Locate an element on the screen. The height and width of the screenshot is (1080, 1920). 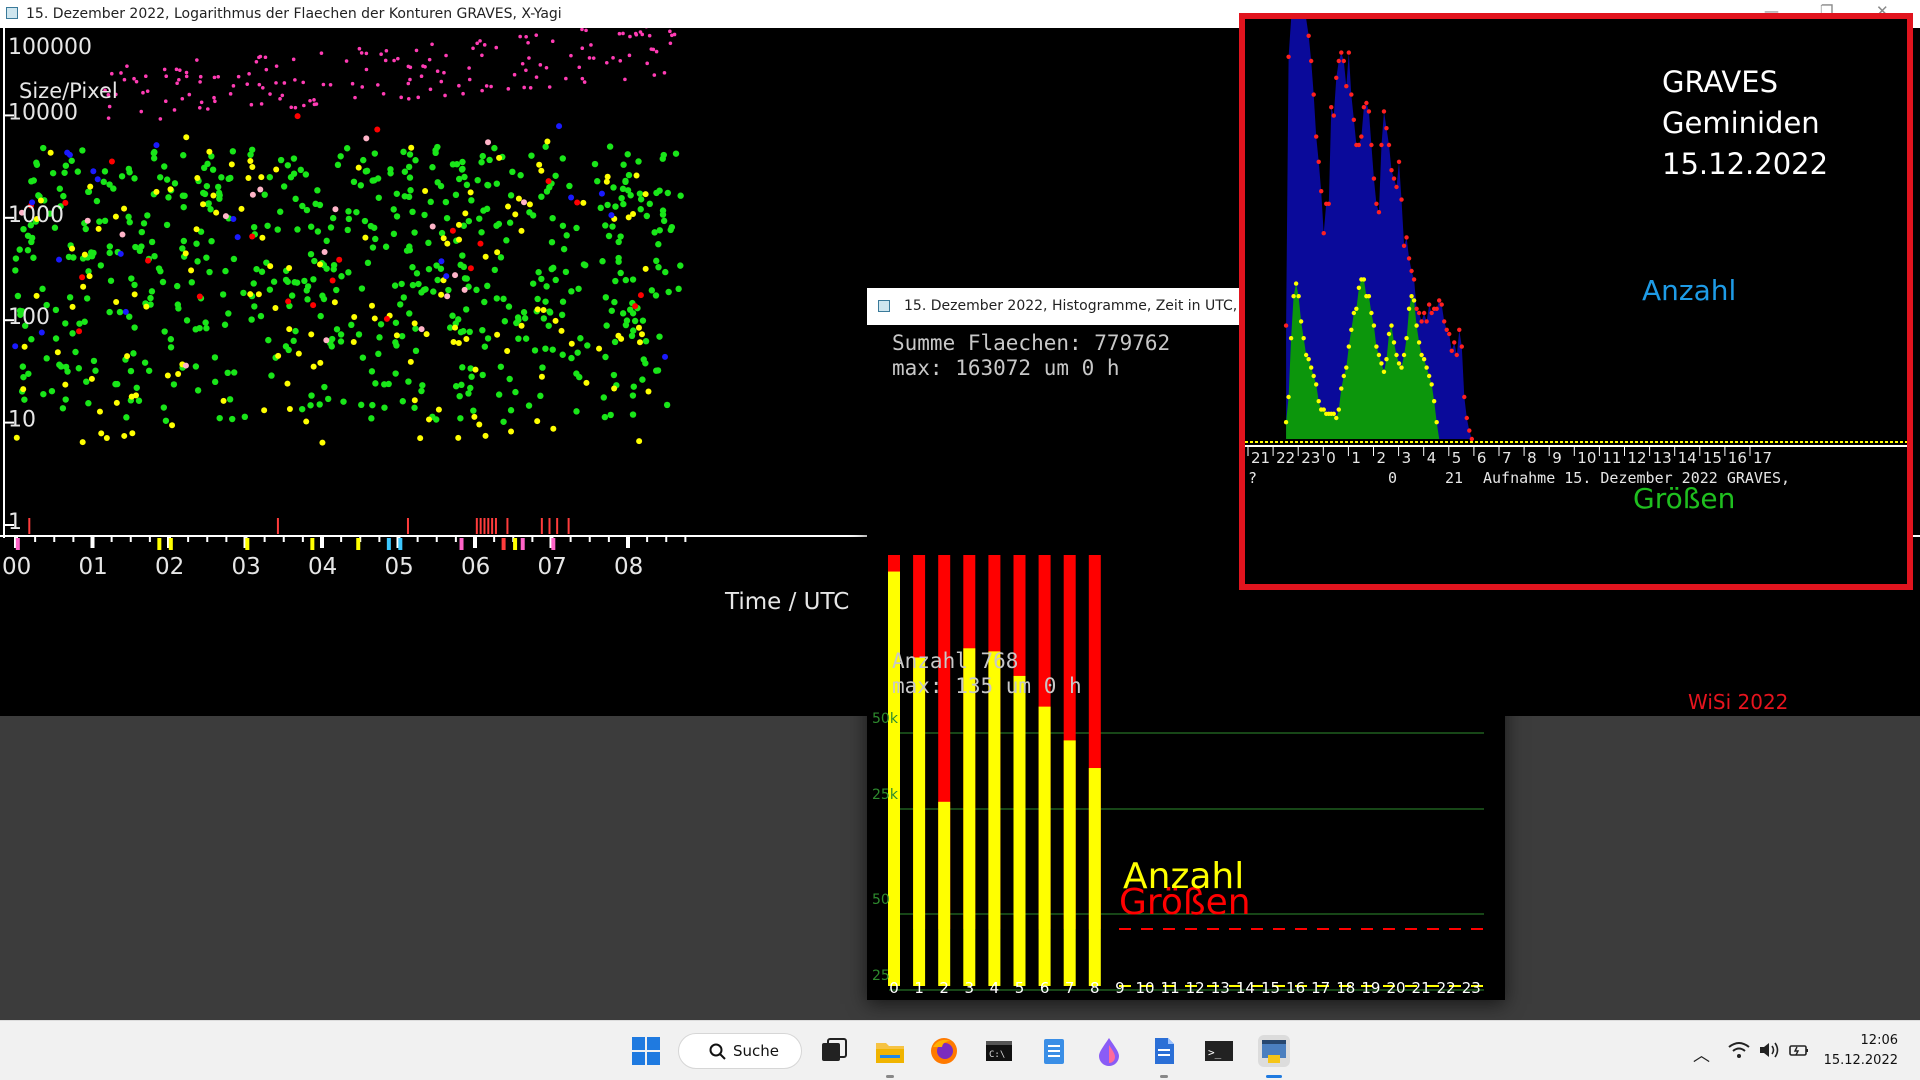
chevron-up-icon: ︿ is located at coordinates (1701, 1053).